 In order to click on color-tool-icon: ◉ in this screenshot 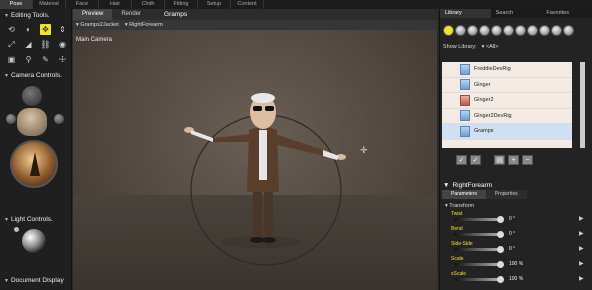, I will do `click(62, 44)`.